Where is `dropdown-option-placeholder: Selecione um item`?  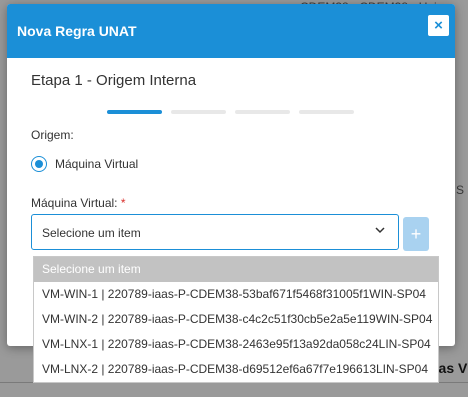
dropdown-option-placeholder: Selecione um item is located at coordinates (236, 269).